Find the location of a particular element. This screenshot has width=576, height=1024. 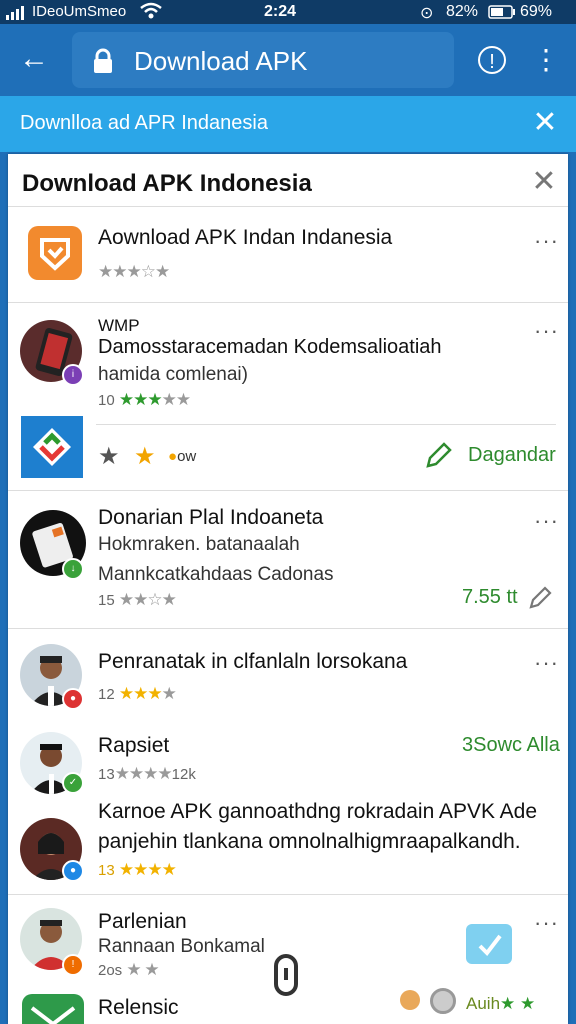

chip-label: ●ow is located at coordinates (182, 456).